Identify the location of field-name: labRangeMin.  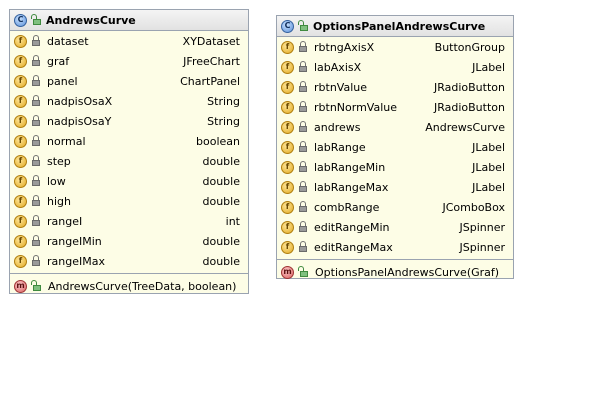
(350, 167).